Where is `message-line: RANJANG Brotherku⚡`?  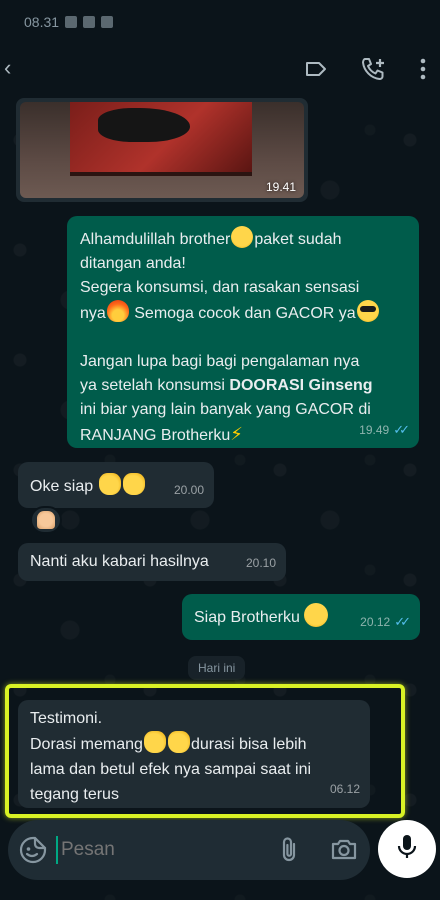
message-line: RANJANG Brotherku⚡ is located at coordinates (161, 434).